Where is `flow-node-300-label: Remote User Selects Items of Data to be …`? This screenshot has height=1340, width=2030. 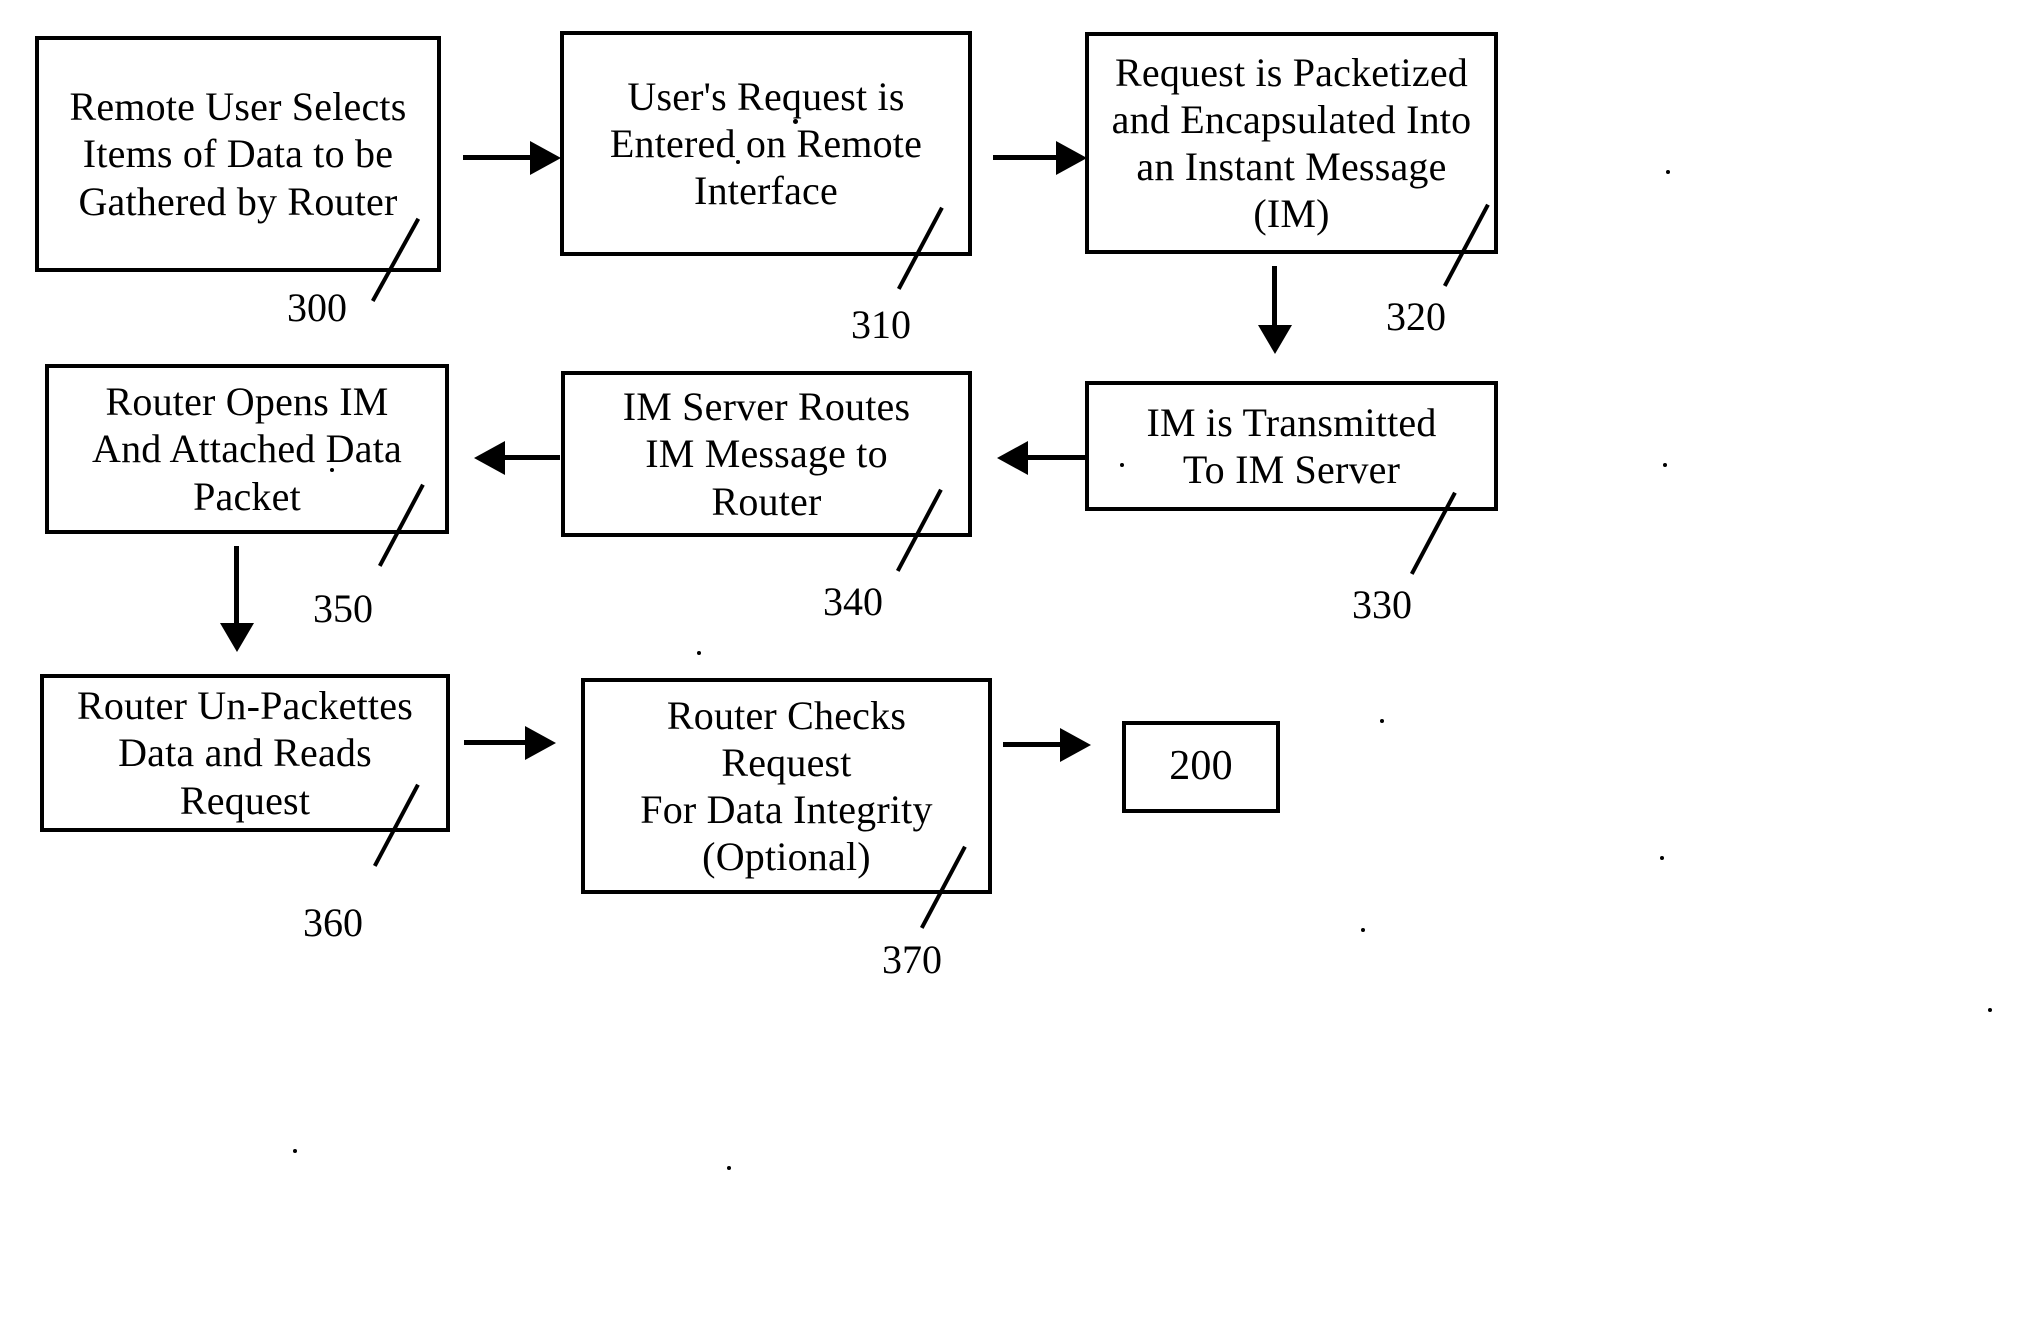 flow-node-300-label: Remote User Selects Items of Data to be … is located at coordinates (238, 154).